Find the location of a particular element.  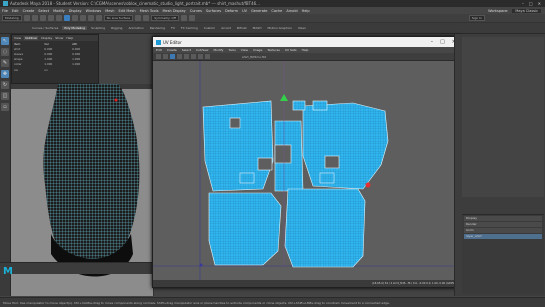

layer-item: layer_shirt is located at coordinates (503, 236).